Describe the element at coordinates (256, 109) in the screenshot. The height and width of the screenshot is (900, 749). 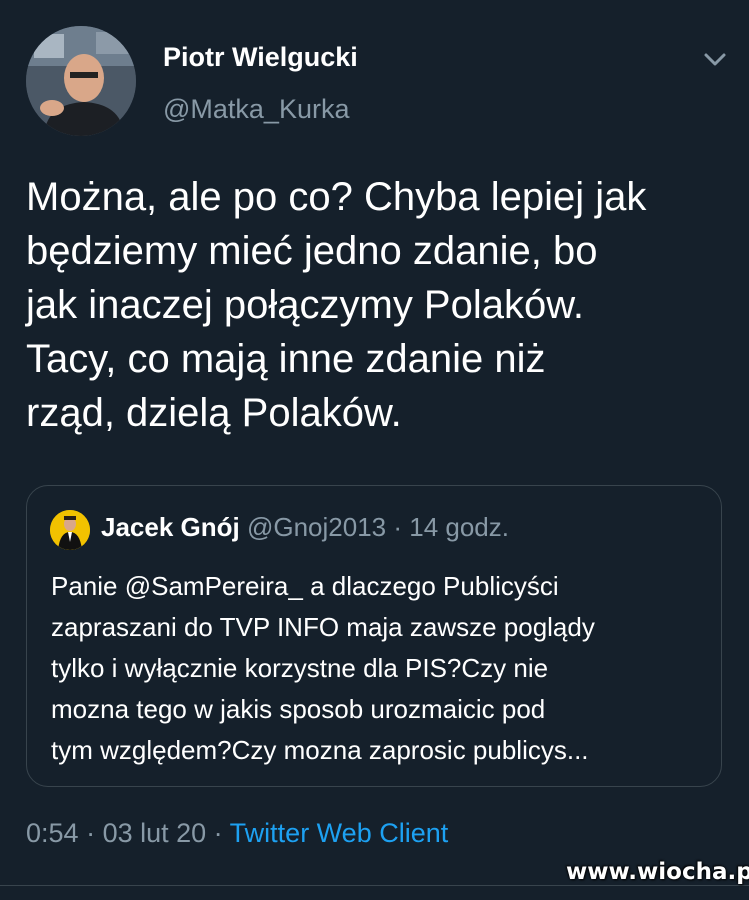
I see `author-handle: @Matka_Kurka` at that location.